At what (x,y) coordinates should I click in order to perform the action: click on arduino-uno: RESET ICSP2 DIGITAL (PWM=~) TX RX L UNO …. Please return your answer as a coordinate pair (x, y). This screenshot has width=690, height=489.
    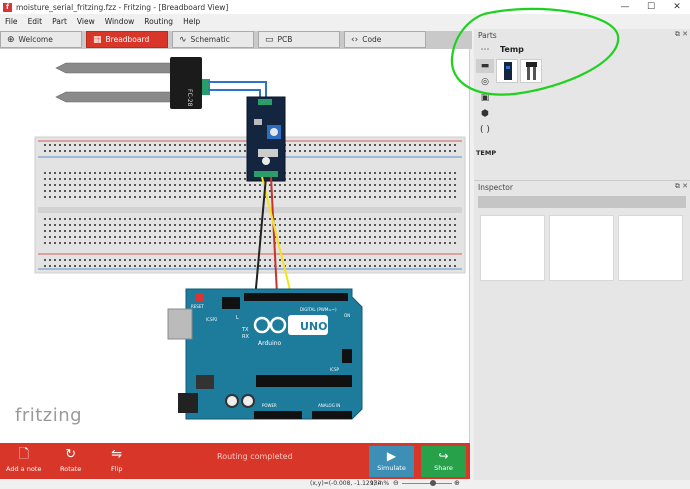
    Looking at the image, I should click on (265, 354).